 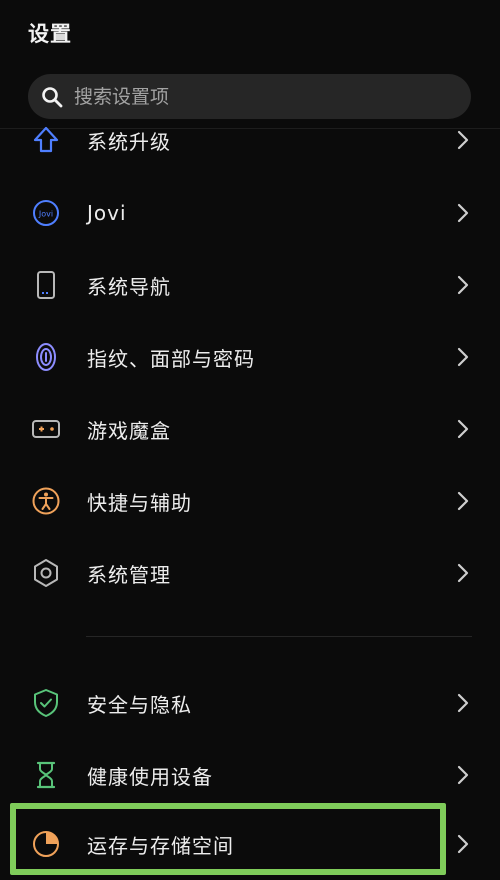 I want to click on settings-item-system-navigation: 系统导航, so click(x=250, y=285).